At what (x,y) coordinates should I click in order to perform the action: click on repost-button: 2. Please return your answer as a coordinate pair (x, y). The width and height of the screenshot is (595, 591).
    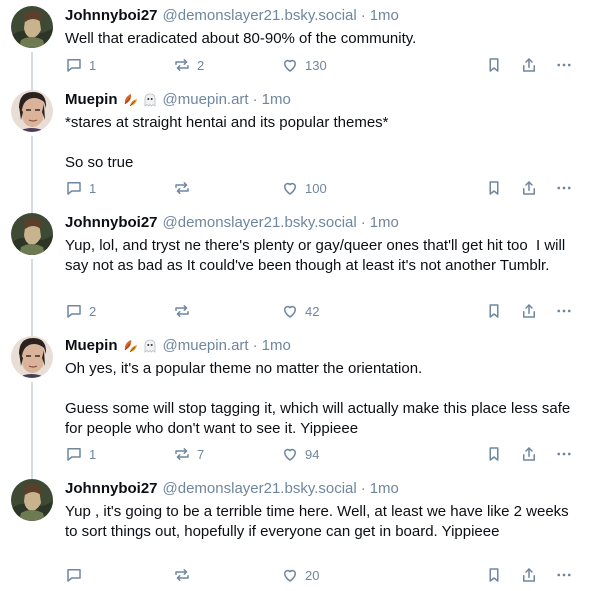
    Looking at the image, I should click on (188, 65).